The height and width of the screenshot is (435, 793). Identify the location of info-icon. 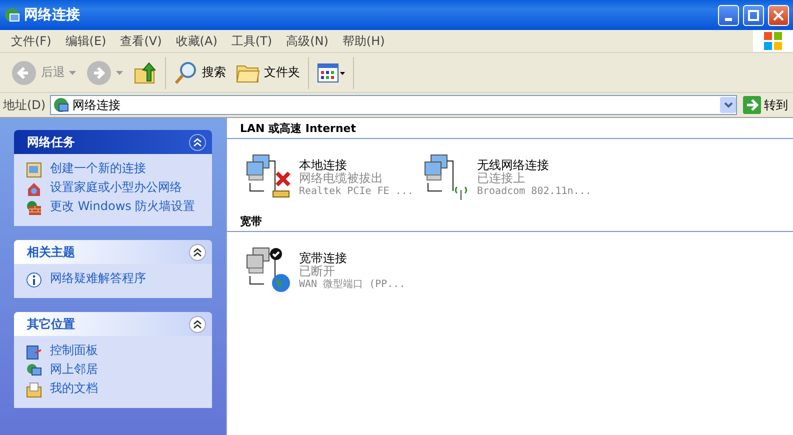
(34, 280).